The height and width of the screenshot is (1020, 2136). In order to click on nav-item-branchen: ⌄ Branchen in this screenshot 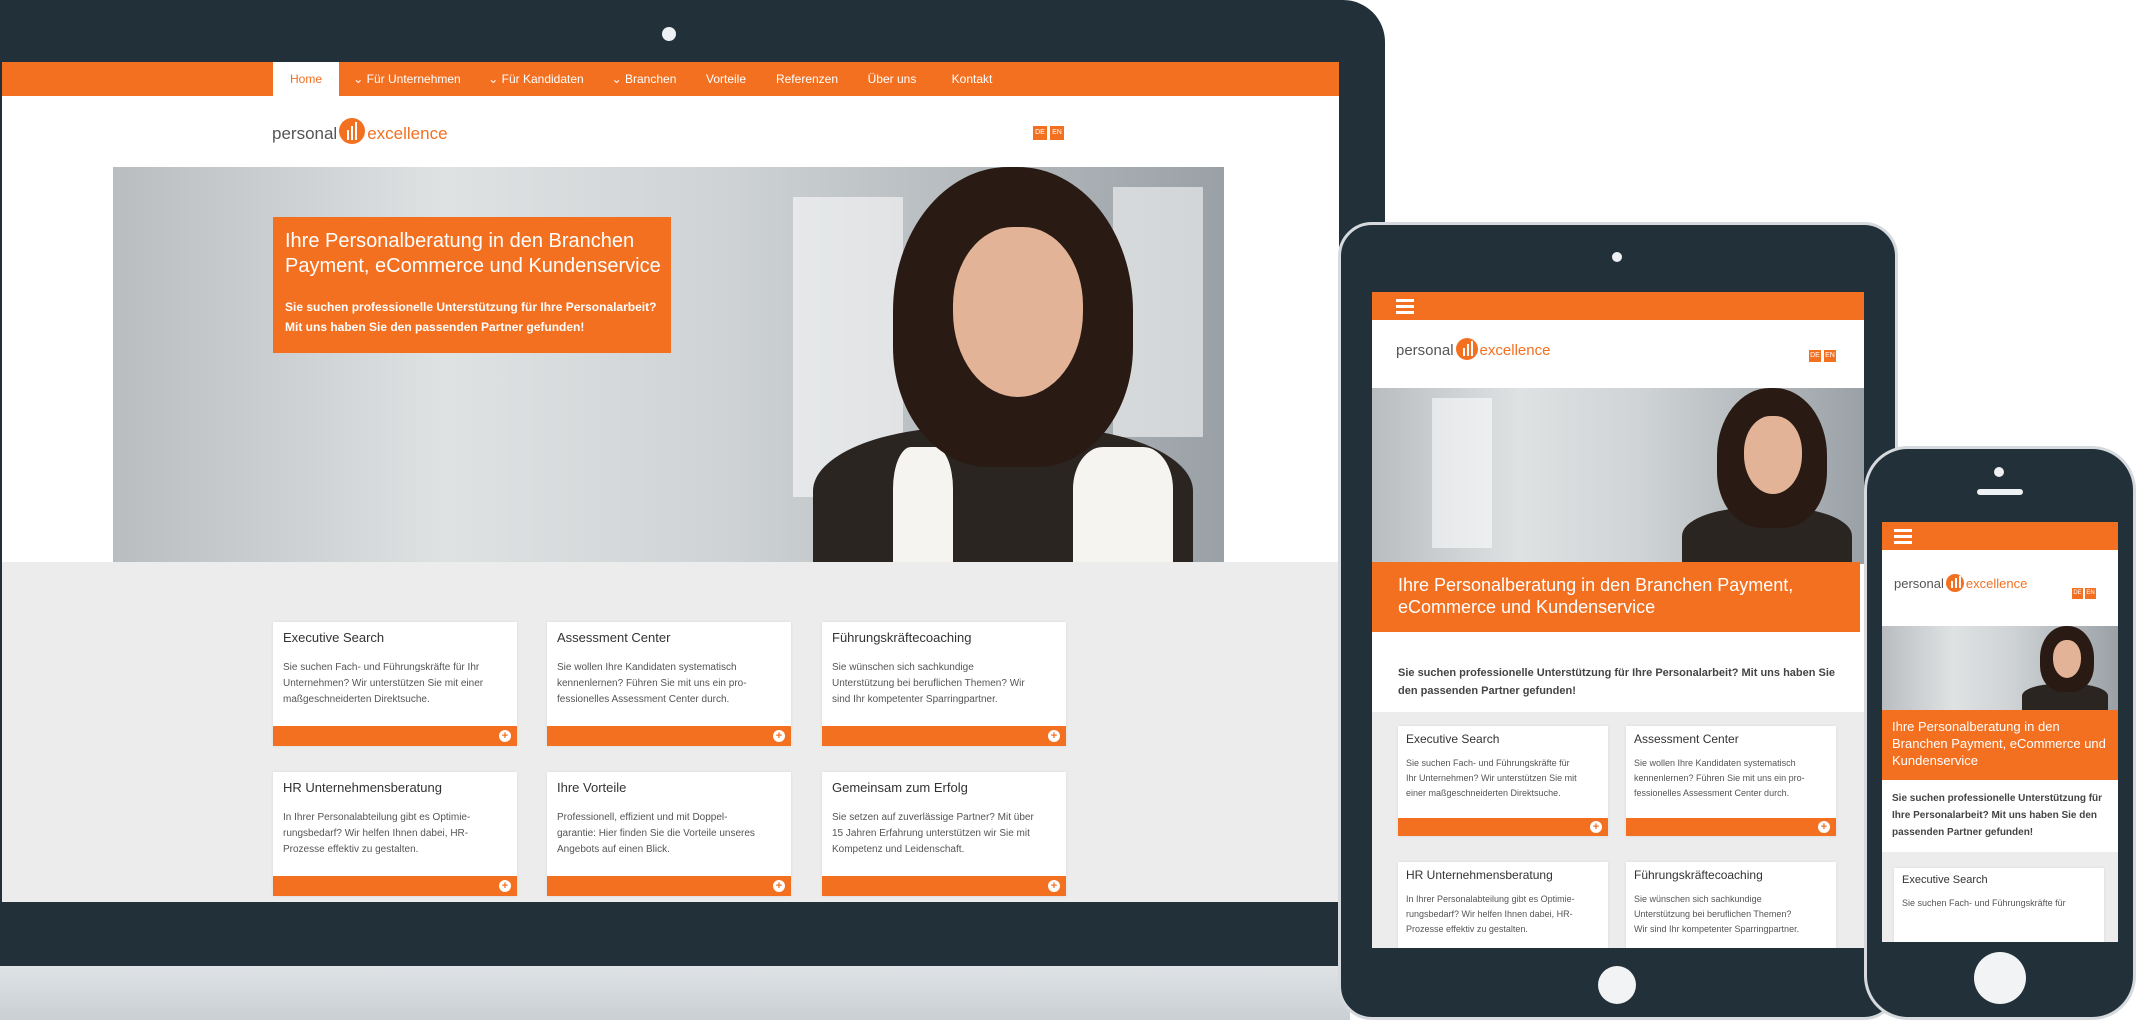, I will do `click(644, 79)`.